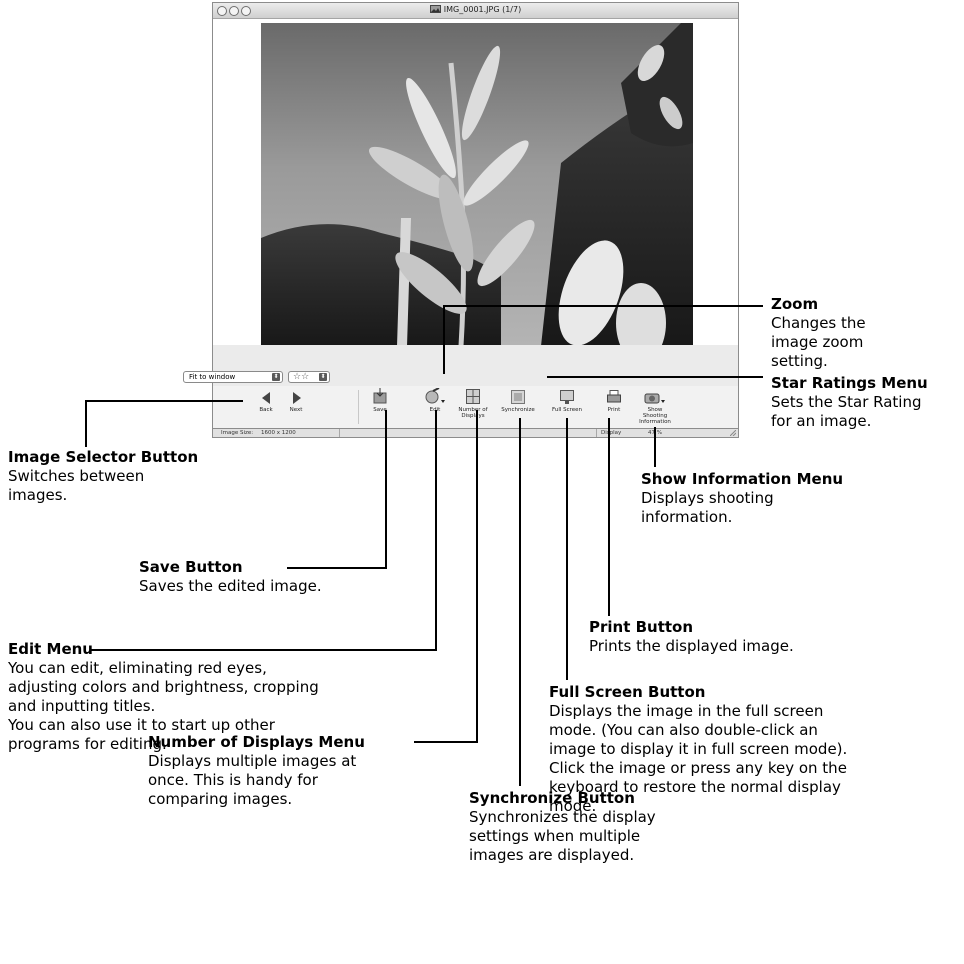 This screenshot has width=964, height=964. What do you see at coordinates (301, 377) in the screenshot?
I see `star-rating-value: ☆☆` at bounding box center [301, 377].